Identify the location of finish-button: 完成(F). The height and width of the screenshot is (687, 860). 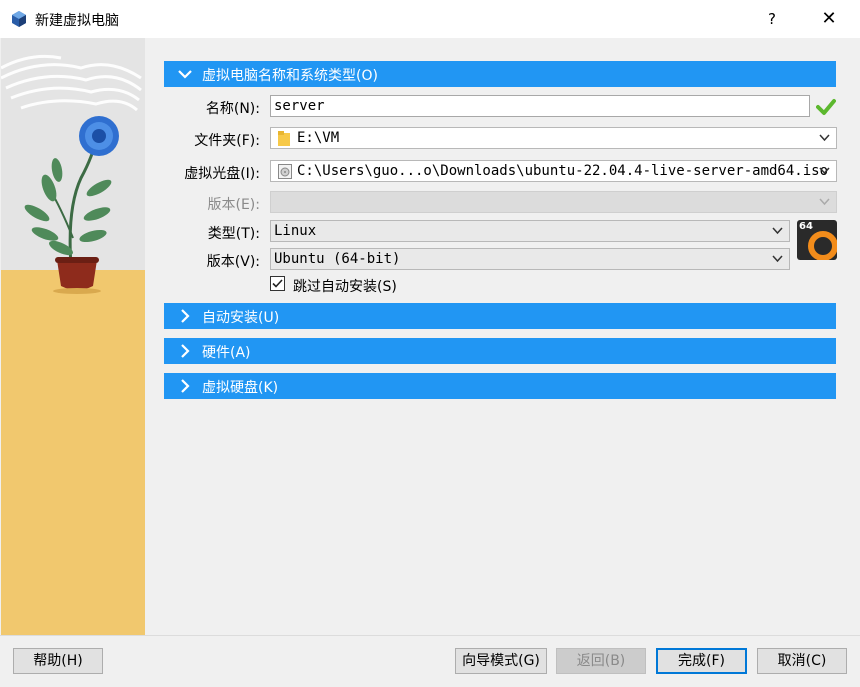
(701, 661).